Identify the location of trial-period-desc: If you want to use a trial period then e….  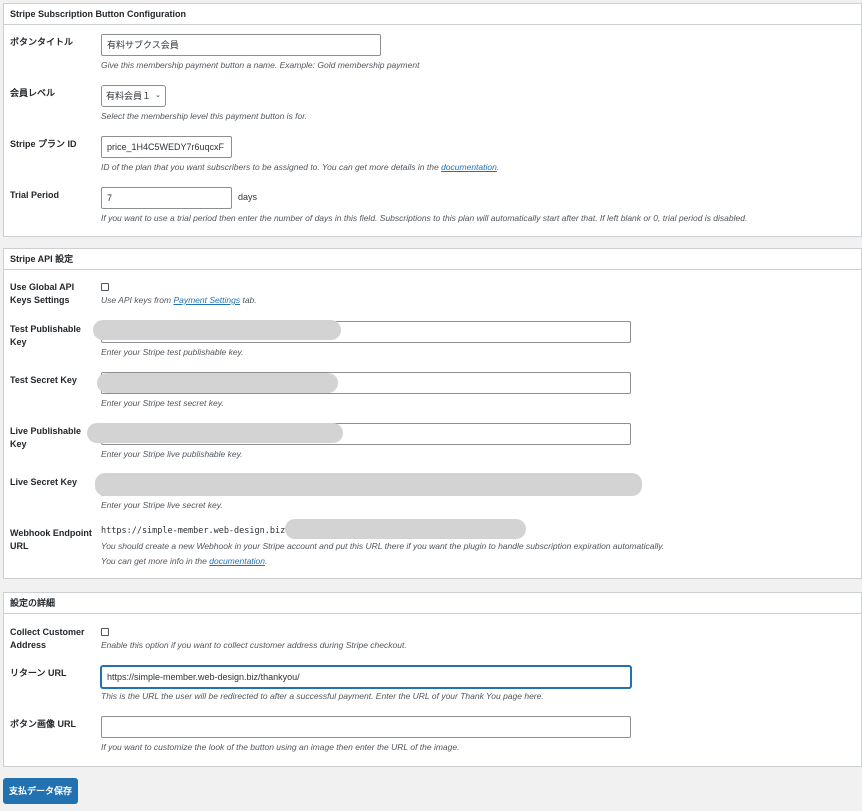
(424, 218).